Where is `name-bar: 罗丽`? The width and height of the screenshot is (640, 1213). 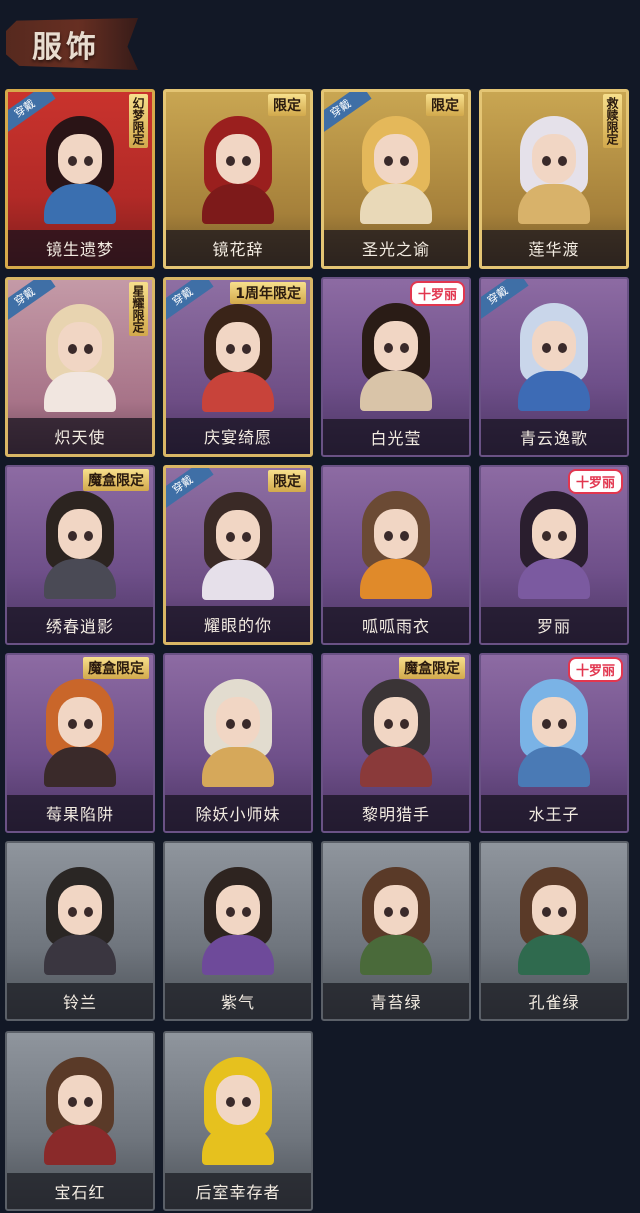 name-bar: 罗丽 is located at coordinates (554, 625).